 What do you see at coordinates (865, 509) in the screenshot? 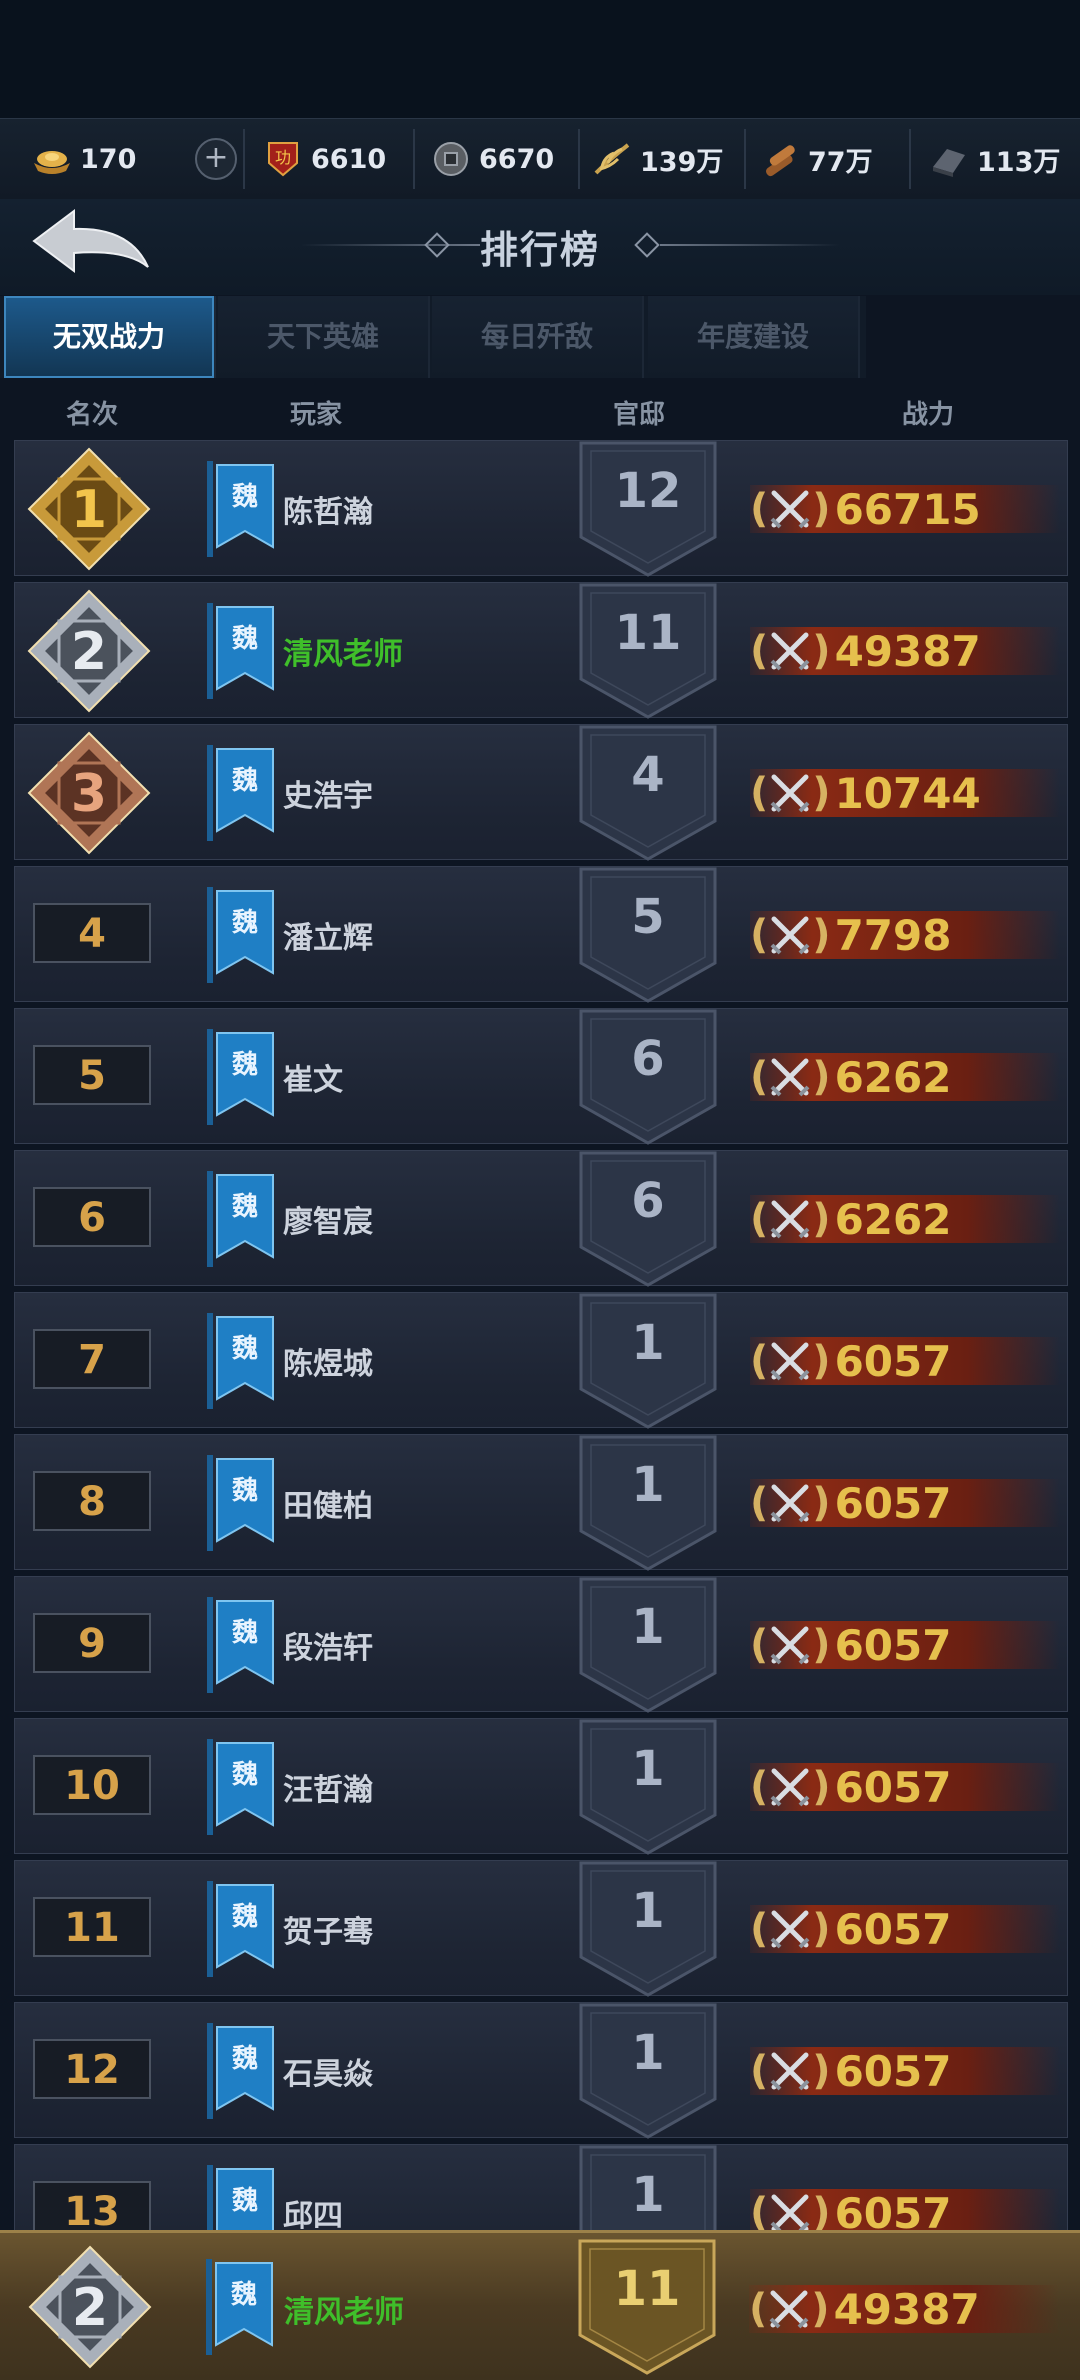
I see `power-value-group: ( ) 66715` at bounding box center [865, 509].